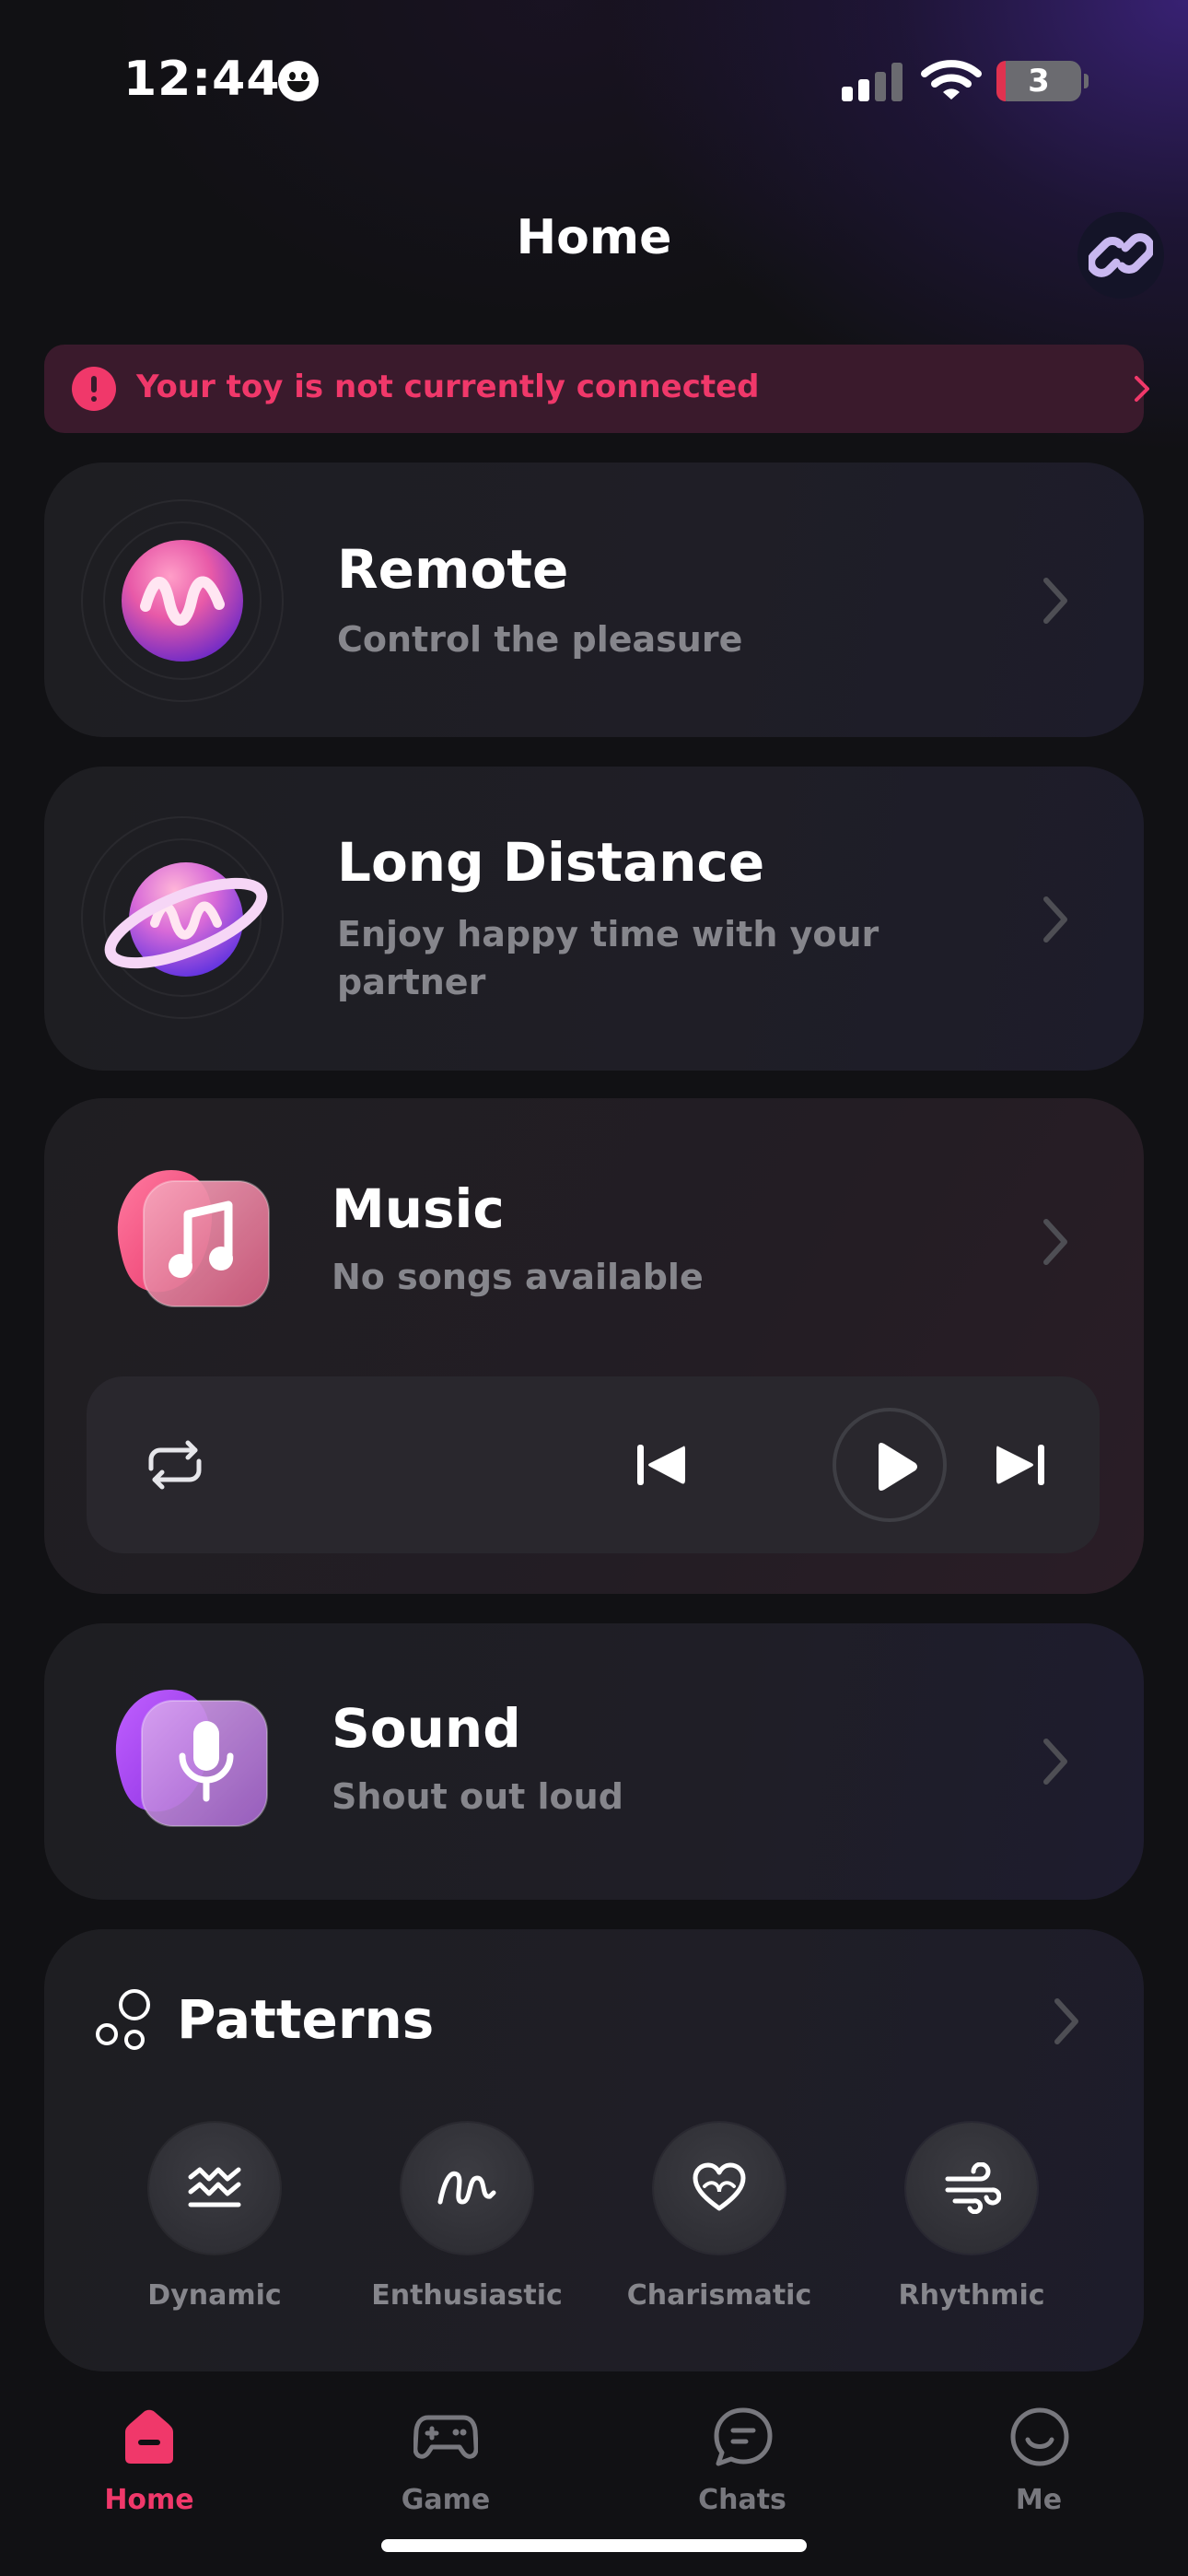 Image resolution: width=1188 pixels, height=2576 pixels. I want to click on link-icon, so click(1121, 255).